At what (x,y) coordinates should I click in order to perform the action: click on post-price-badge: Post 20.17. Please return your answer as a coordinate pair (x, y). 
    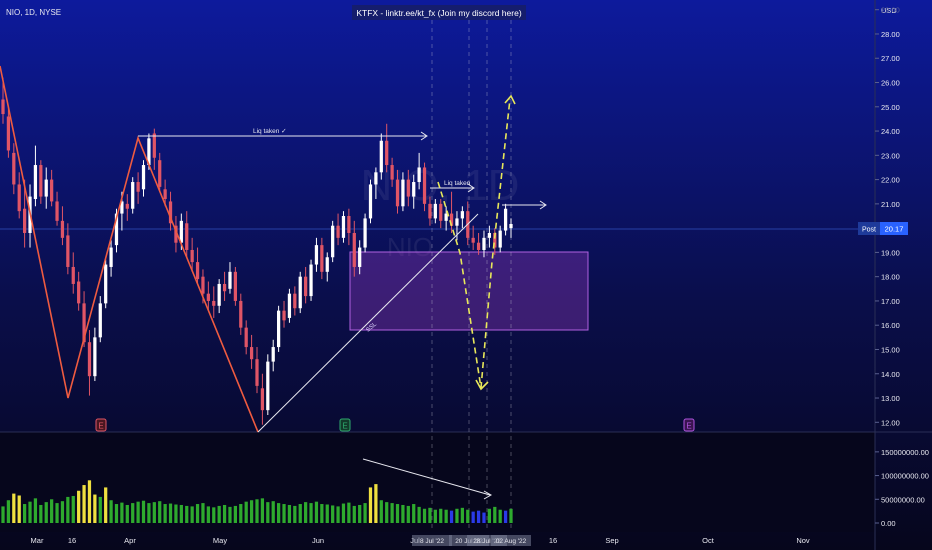
    Looking at the image, I should click on (883, 228).